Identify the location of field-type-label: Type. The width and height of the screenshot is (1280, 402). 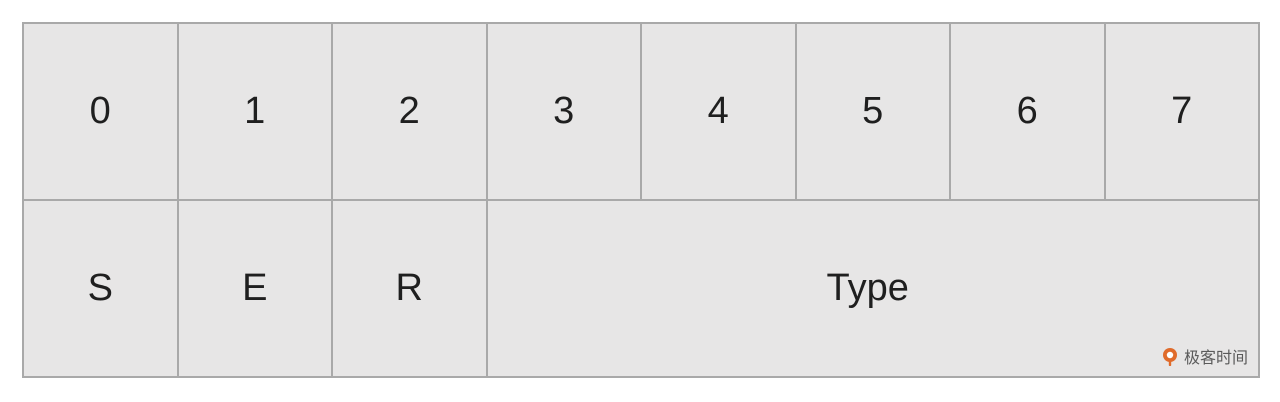
(867, 288).